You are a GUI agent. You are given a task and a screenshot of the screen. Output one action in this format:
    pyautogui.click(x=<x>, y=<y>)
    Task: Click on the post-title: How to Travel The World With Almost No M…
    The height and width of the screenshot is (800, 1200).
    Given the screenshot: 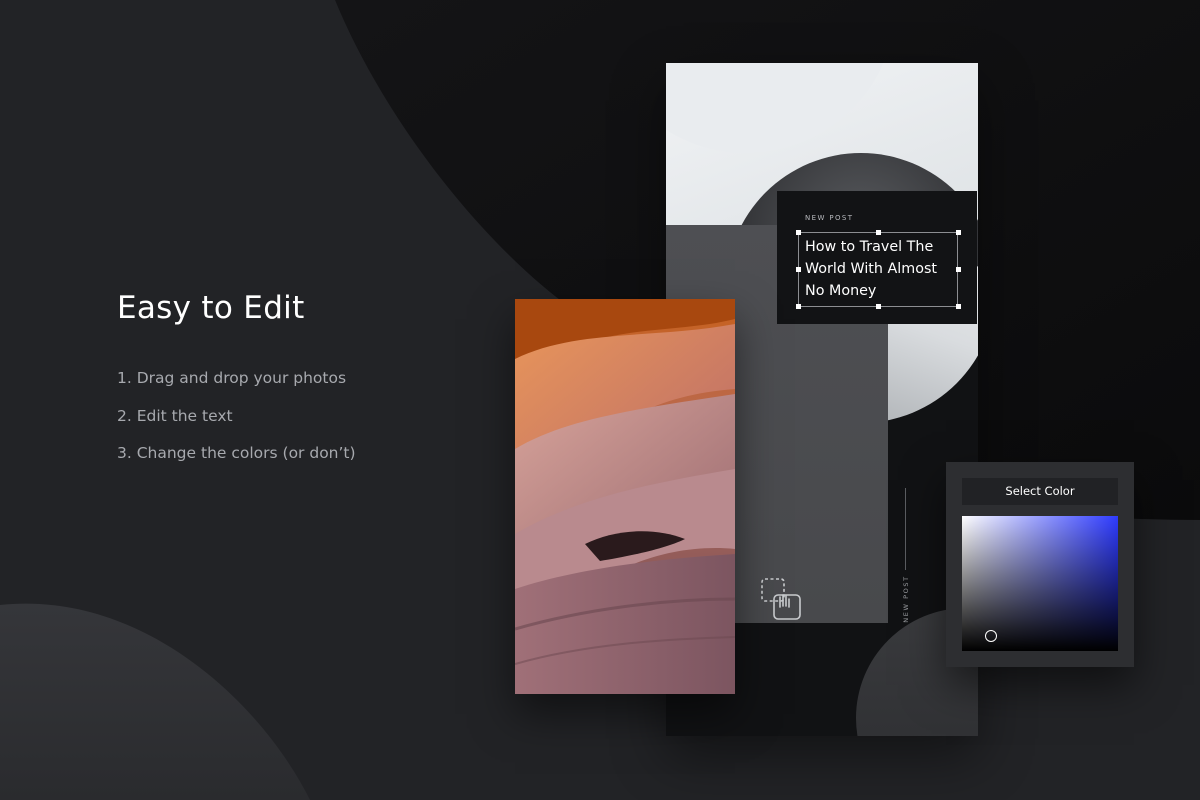 What is the action you would take?
    pyautogui.click(x=880, y=269)
    